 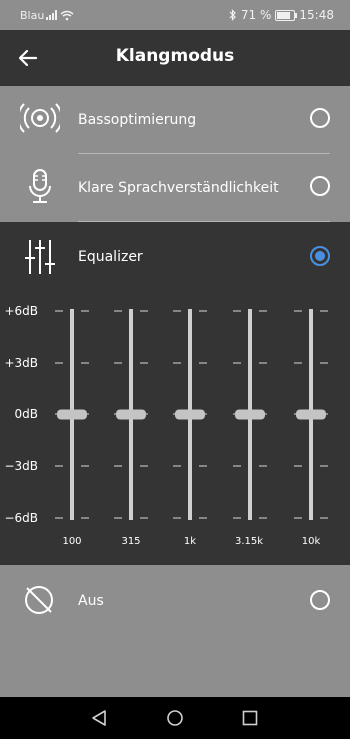 What do you see at coordinates (249, 541) in the screenshot?
I see `band-freq-label: 3.15k` at bounding box center [249, 541].